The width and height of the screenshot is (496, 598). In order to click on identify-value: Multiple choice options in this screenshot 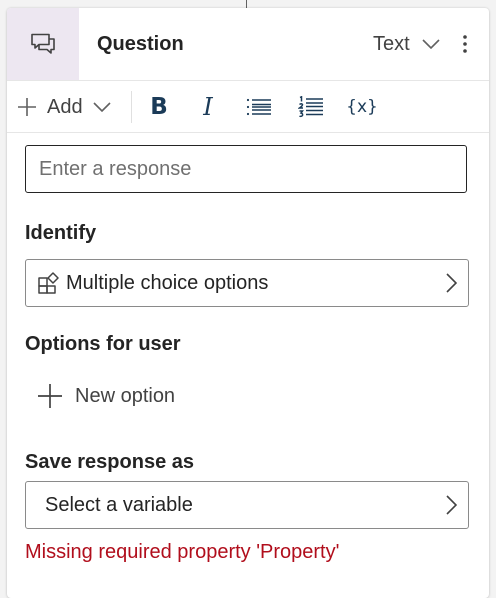, I will do `click(167, 283)`.